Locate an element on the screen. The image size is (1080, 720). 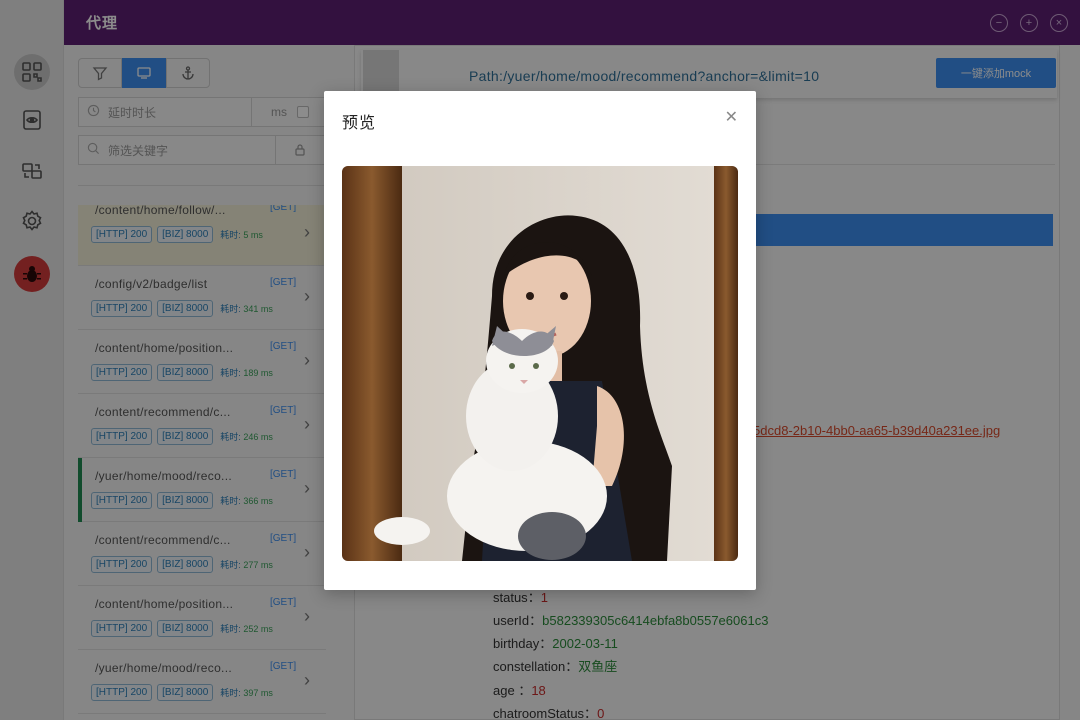
modal-title: 预览 is located at coordinates (359, 123).